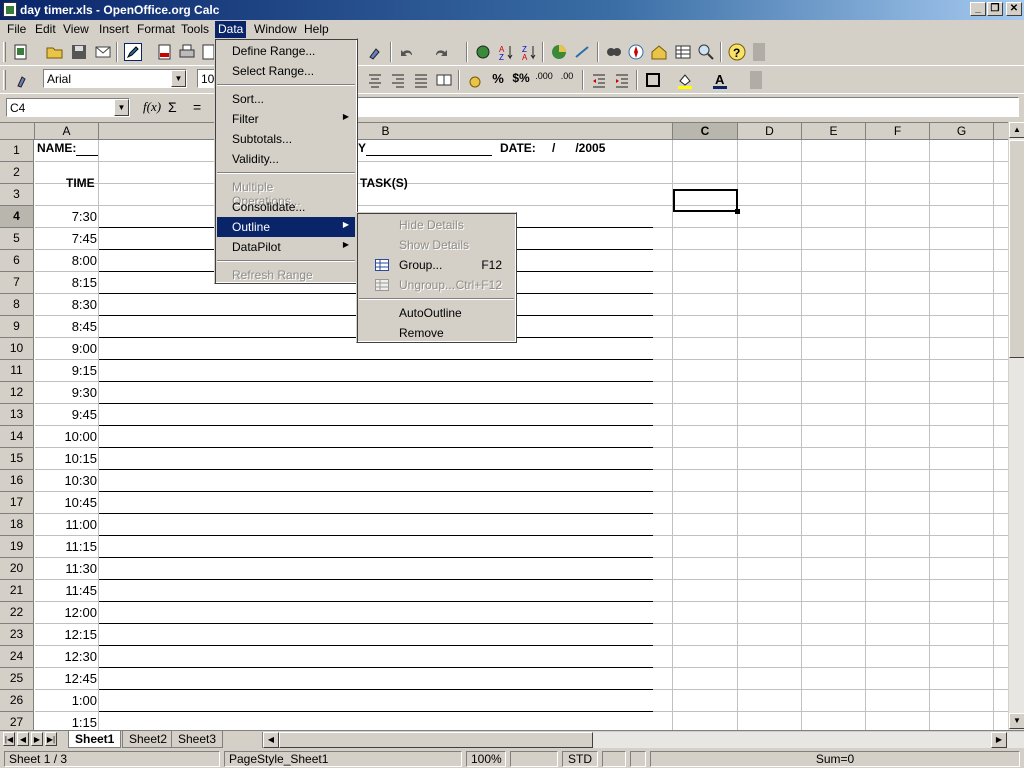 The image size is (1024, 768). What do you see at coordinates (375, 80) in the screenshot?
I see `align-center-icon` at bounding box center [375, 80].